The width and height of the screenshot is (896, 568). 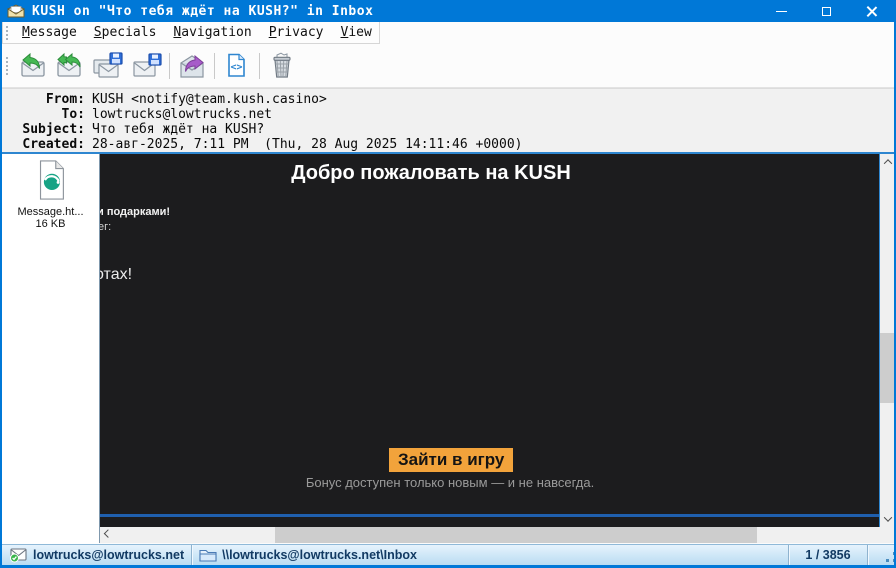 I want to click on close-icon, so click(x=871, y=11).